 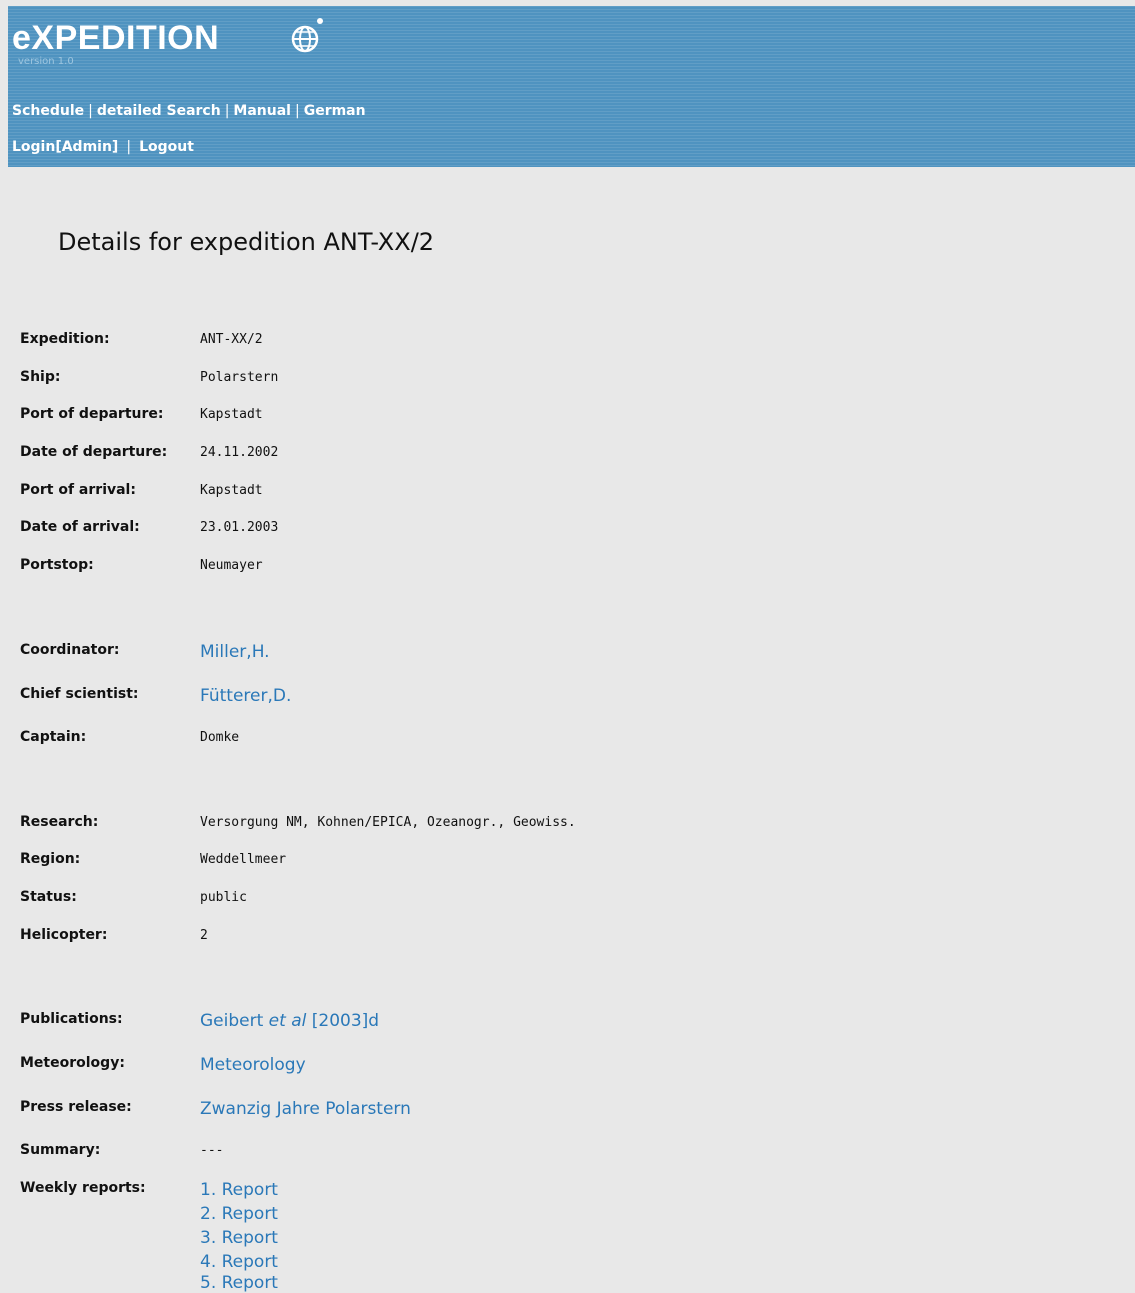 I want to click on publication-year: [2003]d, so click(x=345, y=1021).